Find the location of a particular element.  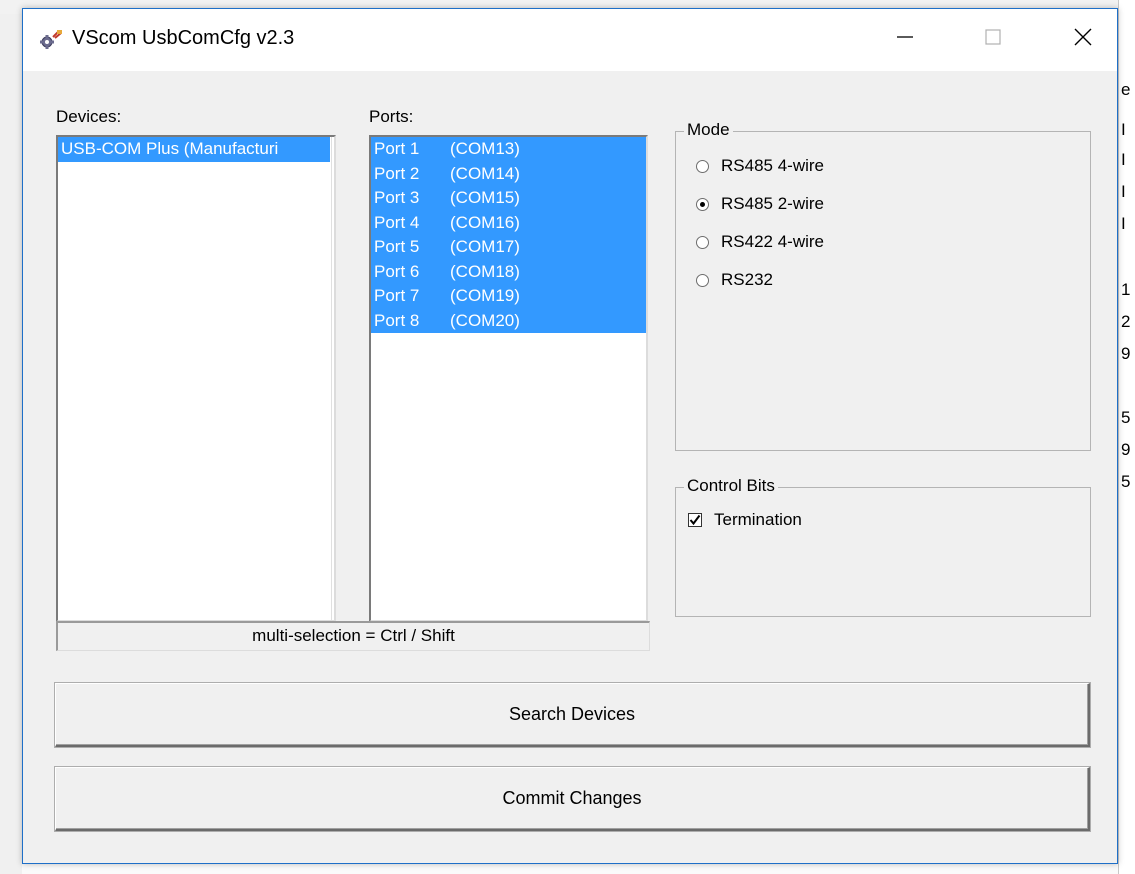

port-name: Port 8 is located at coordinates (397, 320).